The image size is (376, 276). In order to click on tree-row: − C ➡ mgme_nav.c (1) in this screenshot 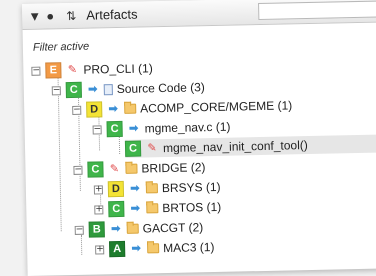, I will do `click(161, 128)`.